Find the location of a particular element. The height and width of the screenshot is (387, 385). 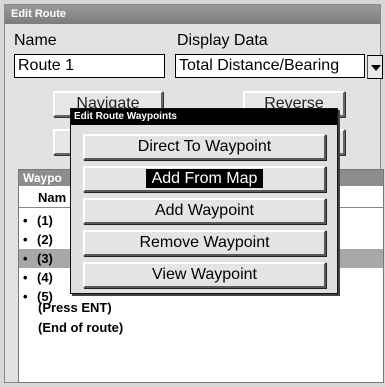

add-from-map-button: Add From Map is located at coordinates (204, 179).